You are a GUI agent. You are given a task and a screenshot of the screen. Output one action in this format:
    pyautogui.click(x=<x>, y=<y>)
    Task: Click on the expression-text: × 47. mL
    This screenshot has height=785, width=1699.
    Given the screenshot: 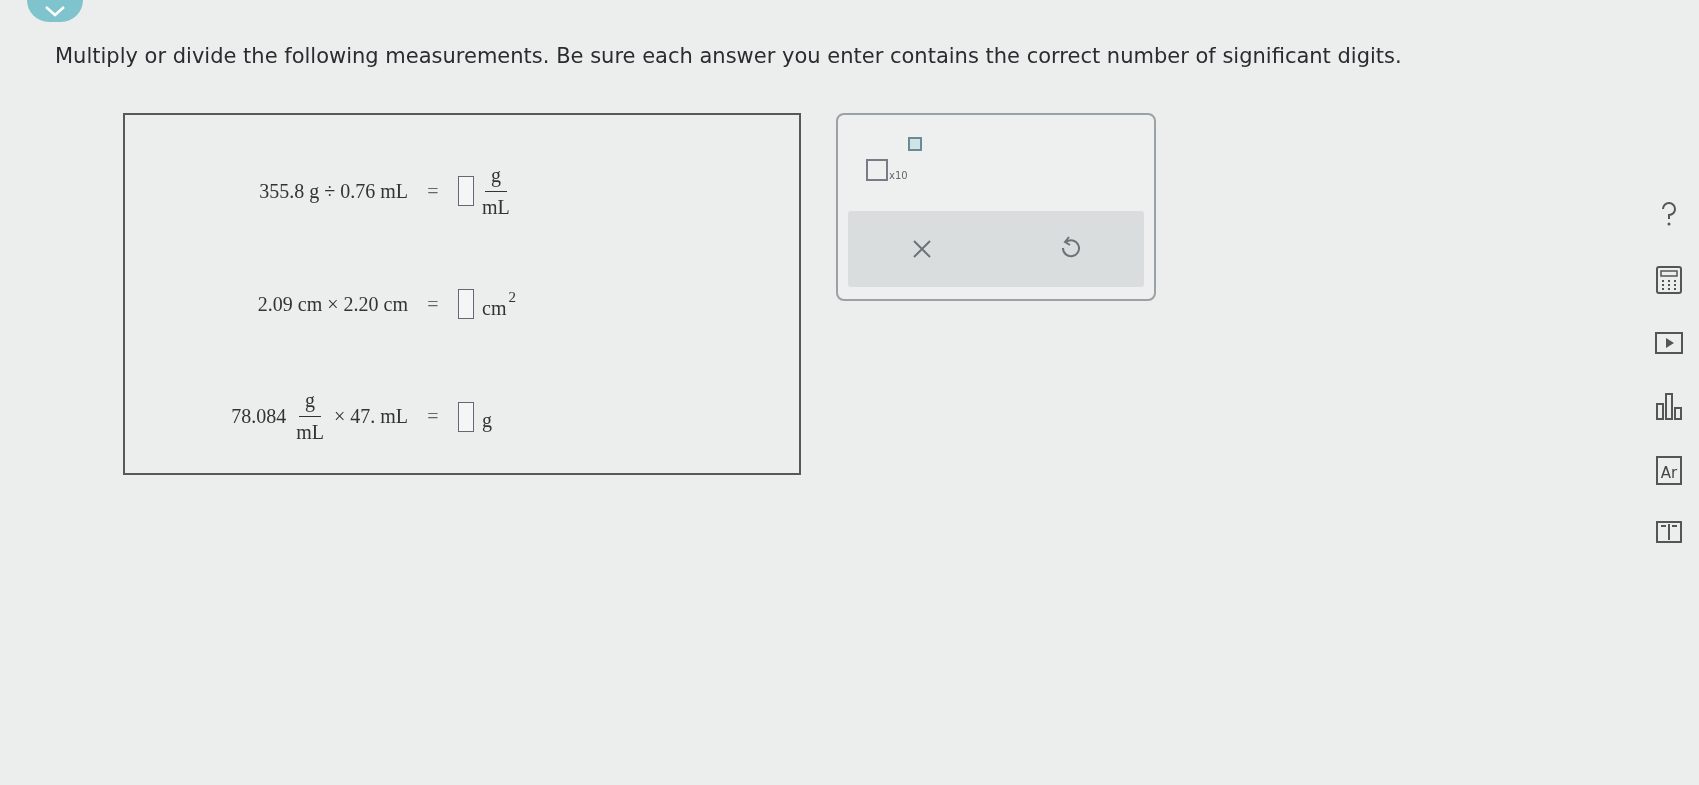 What is the action you would take?
    pyautogui.click(x=370, y=417)
    